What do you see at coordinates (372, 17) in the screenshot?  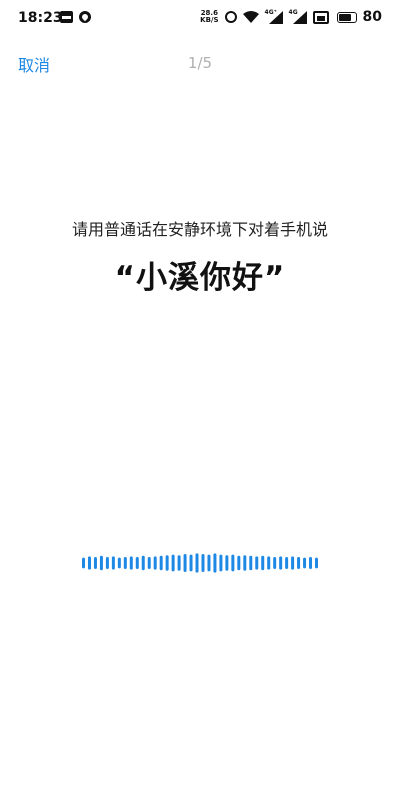 I see `battery-level: 80` at bounding box center [372, 17].